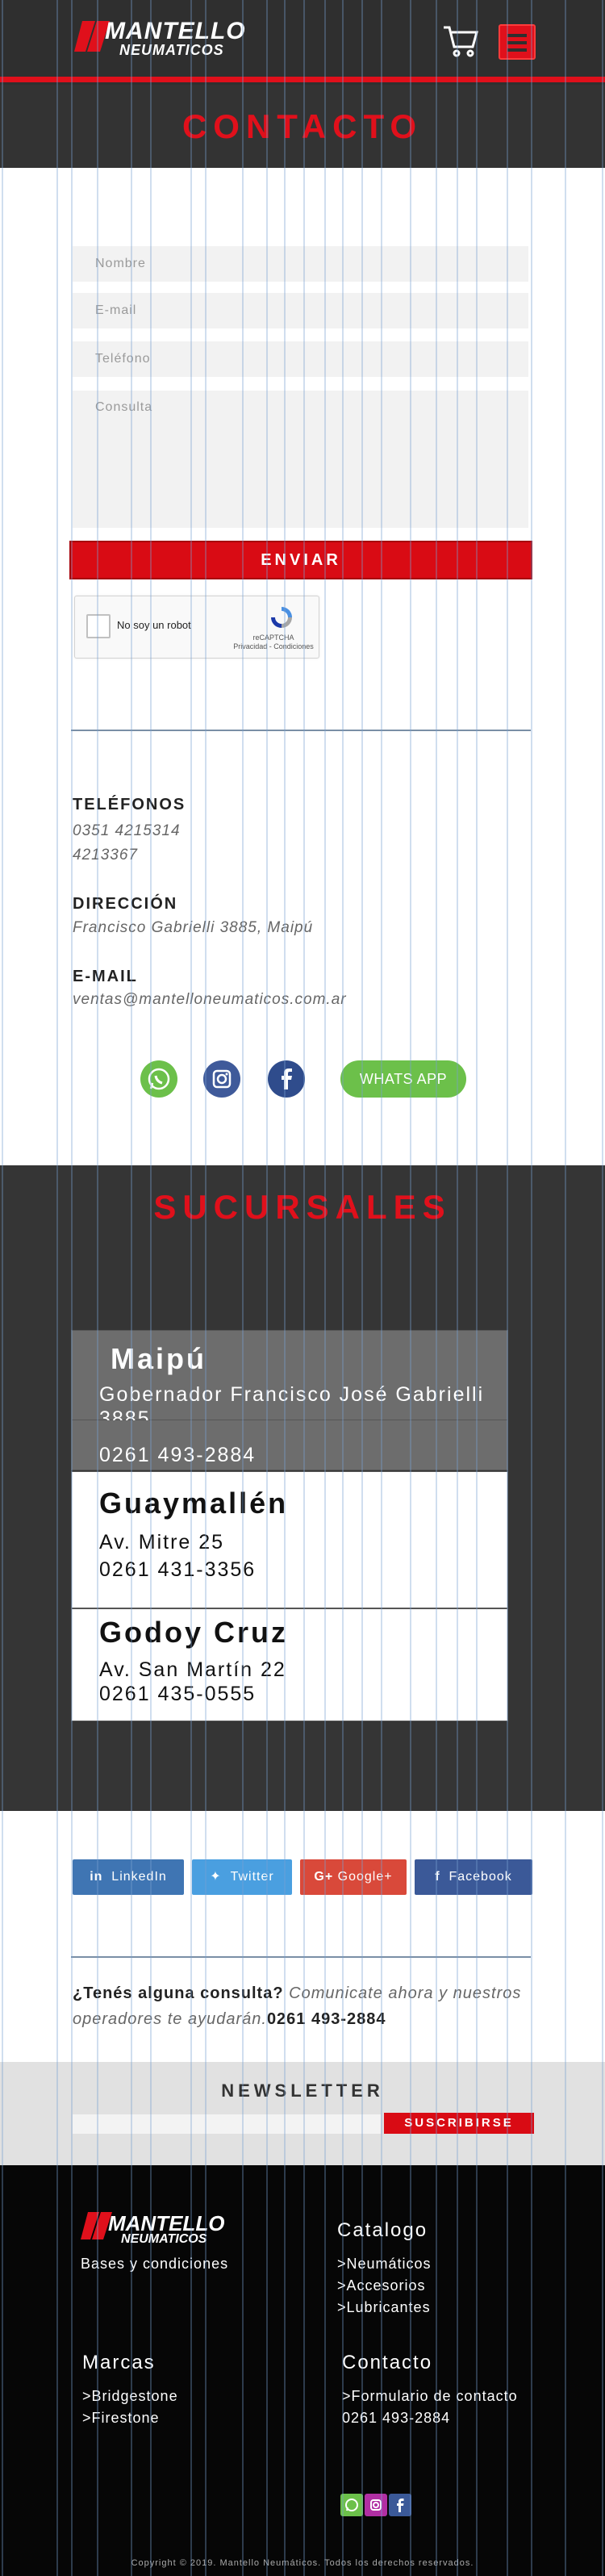  I want to click on twitter-share-button: ✦ Twitter, so click(242, 1877).